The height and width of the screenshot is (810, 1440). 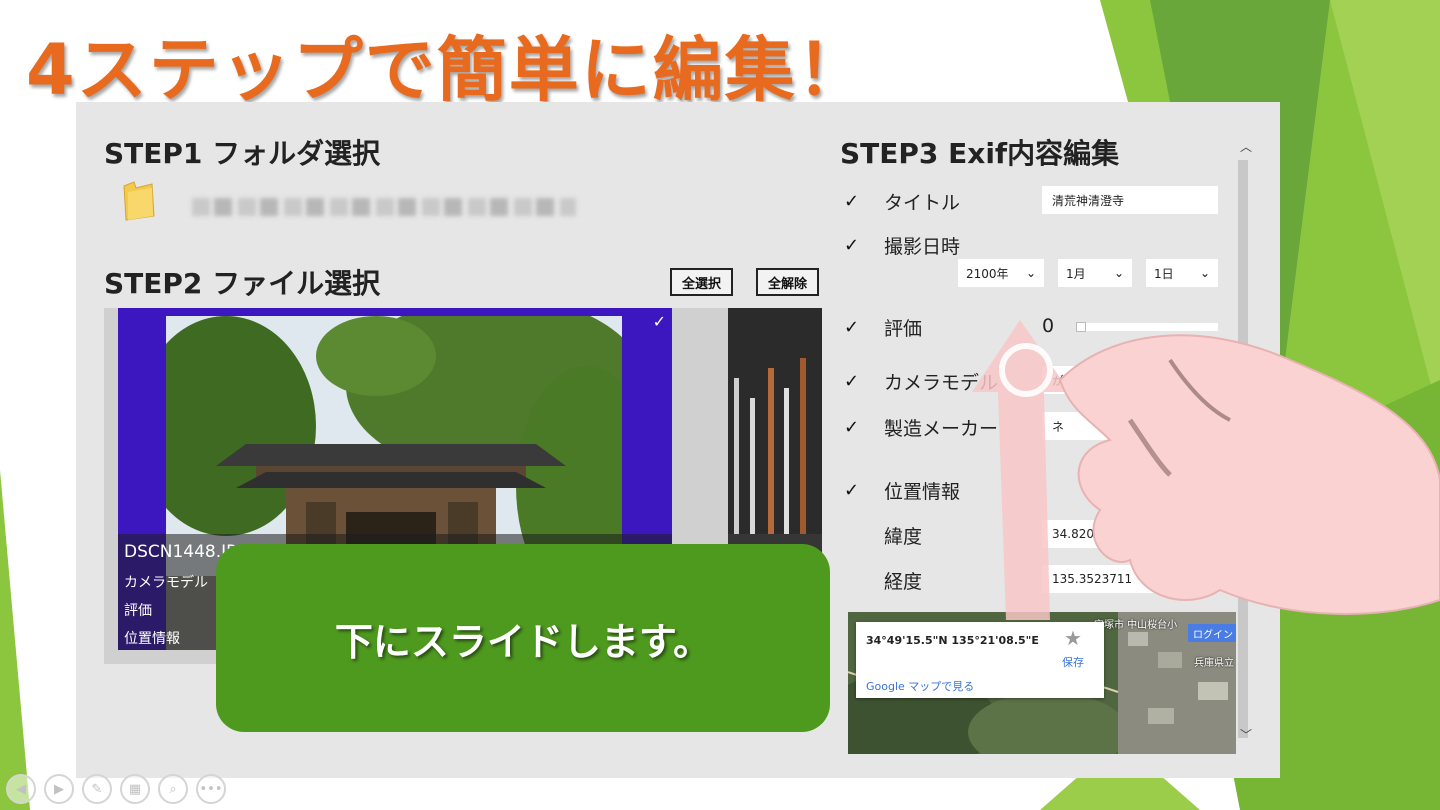 I want to click on location-checkbox: ✓, so click(x=854, y=490).